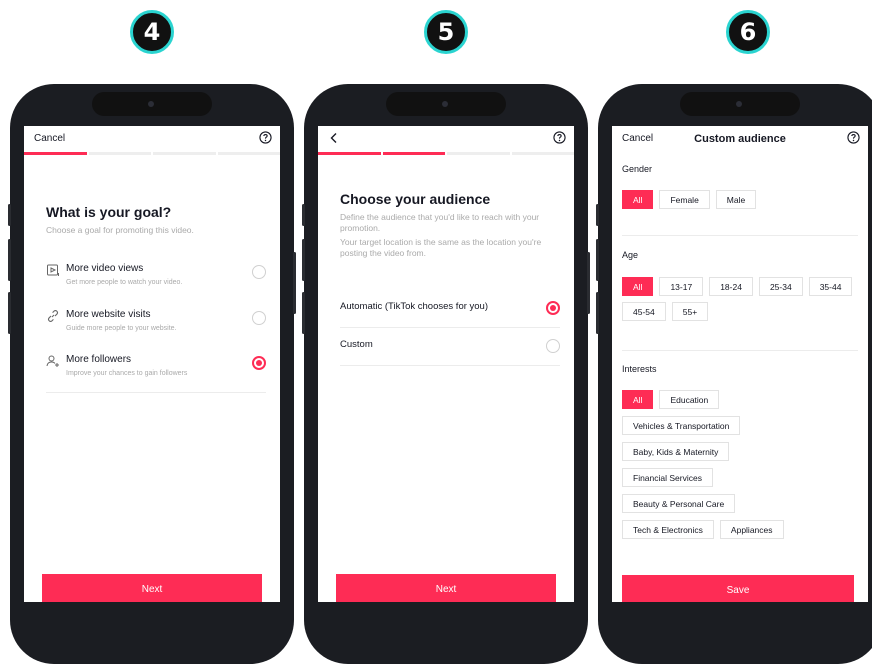  What do you see at coordinates (689, 399) in the screenshot?
I see `chip-interest-education: Education` at bounding box center [689, 399].